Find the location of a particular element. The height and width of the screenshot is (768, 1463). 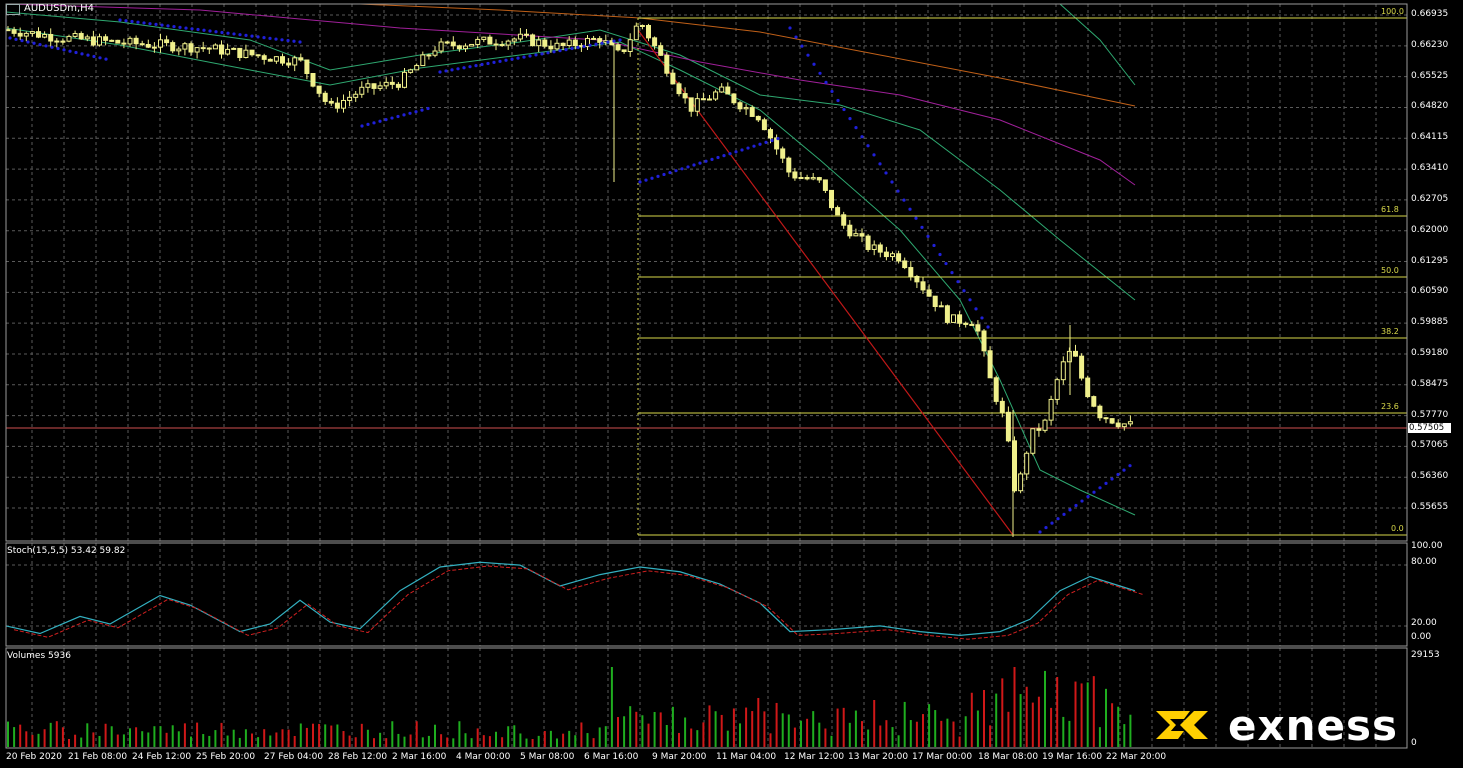

volume-axis-label: 29153 is located at coordinates (1425, 655).